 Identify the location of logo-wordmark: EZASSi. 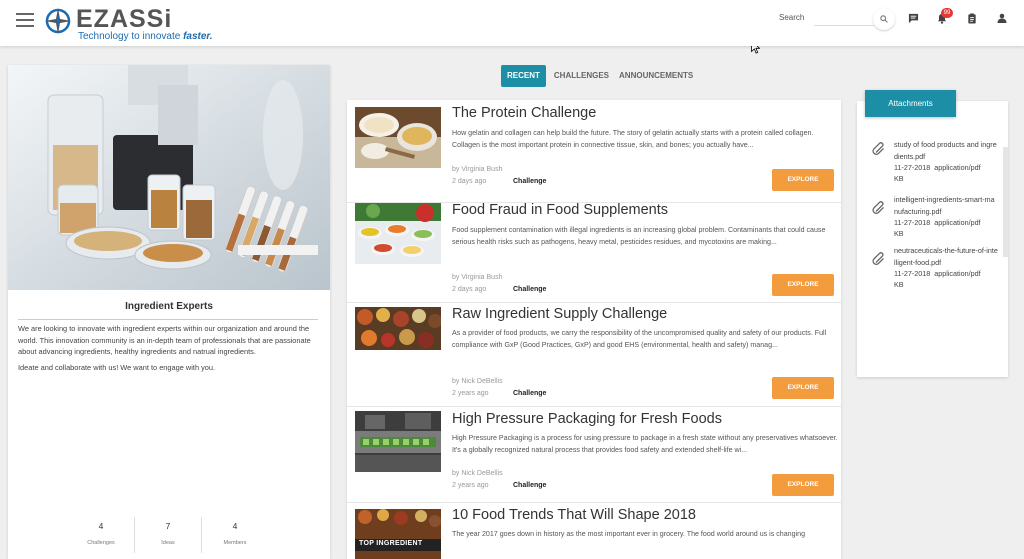
(124, 19).